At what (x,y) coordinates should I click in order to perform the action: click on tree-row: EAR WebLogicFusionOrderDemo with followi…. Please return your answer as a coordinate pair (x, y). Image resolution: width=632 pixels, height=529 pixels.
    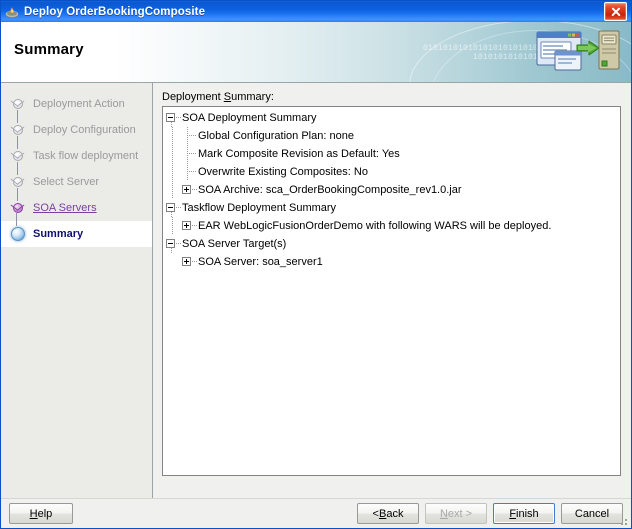
    Looking at the image, I should click on (392, 226).